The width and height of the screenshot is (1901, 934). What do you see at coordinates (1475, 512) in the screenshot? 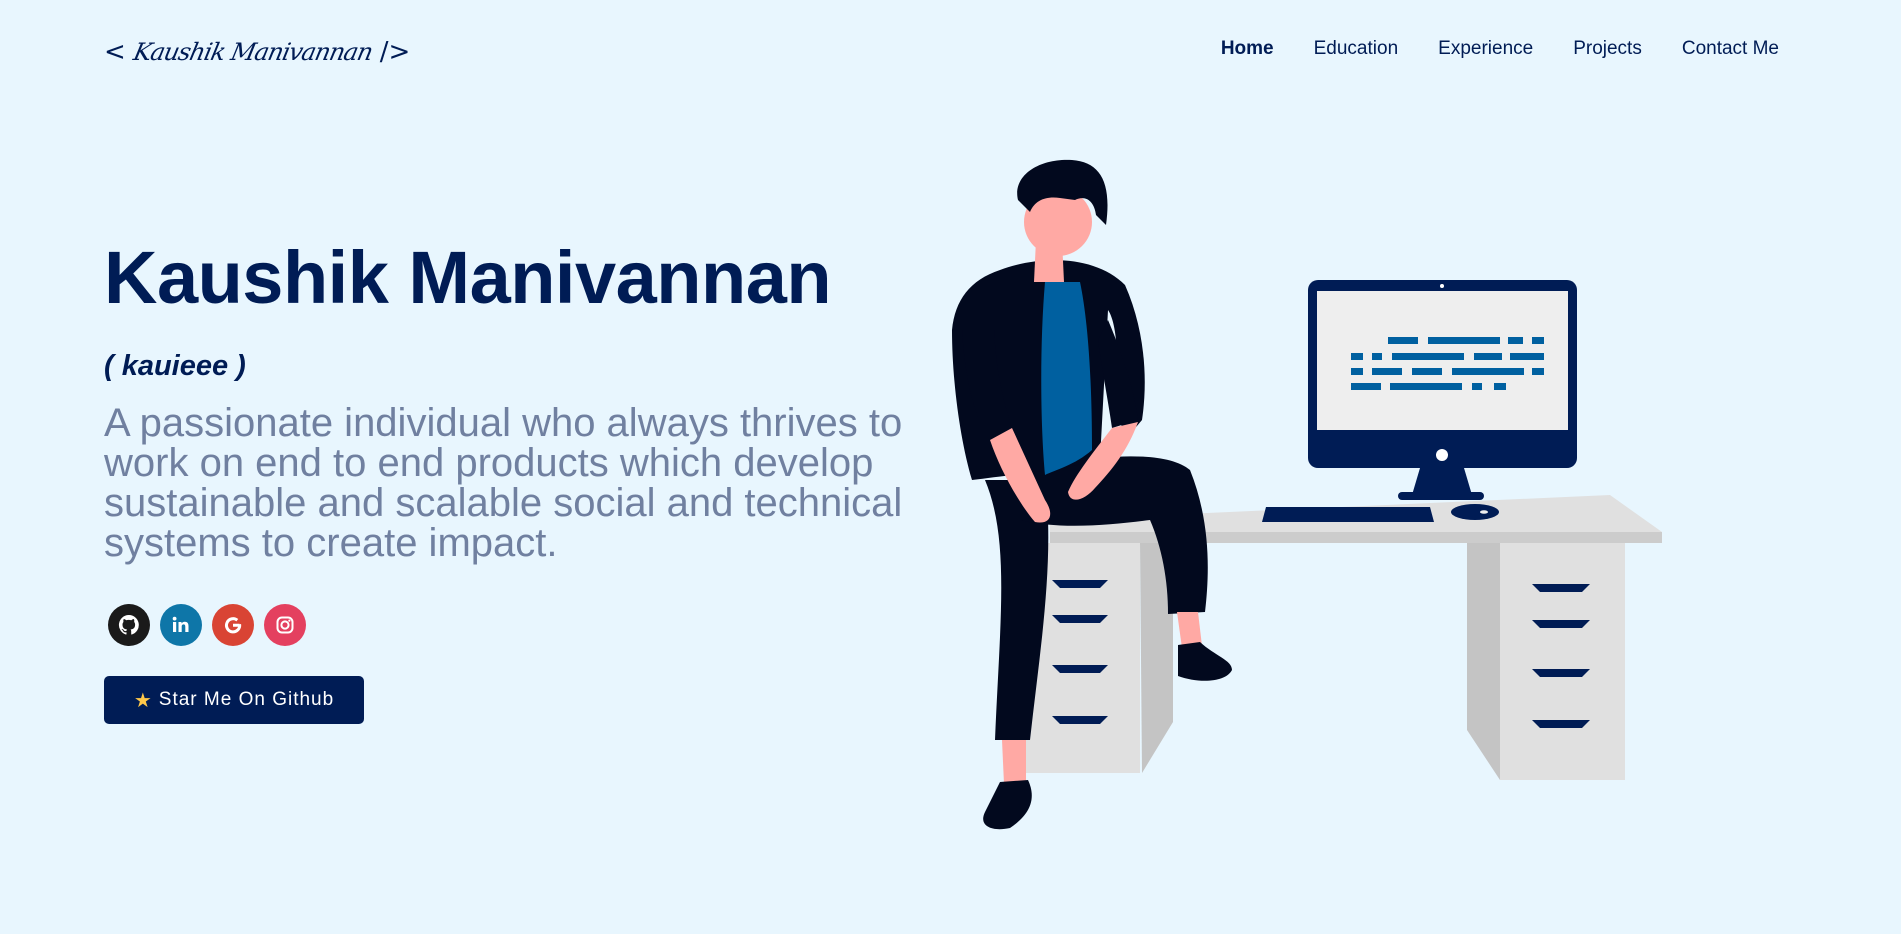
I see `mouse` at bounding box center [1475, 512].